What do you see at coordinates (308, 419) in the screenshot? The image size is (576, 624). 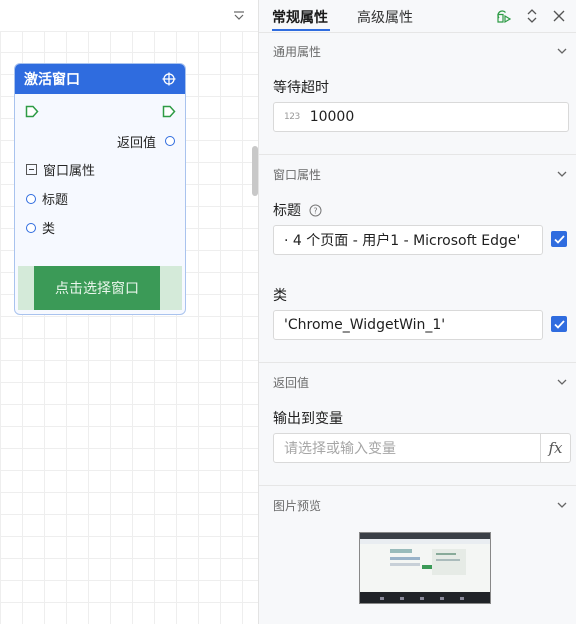 I see `output-variable-label: 输出到变量` at bounding box center [308, 419].